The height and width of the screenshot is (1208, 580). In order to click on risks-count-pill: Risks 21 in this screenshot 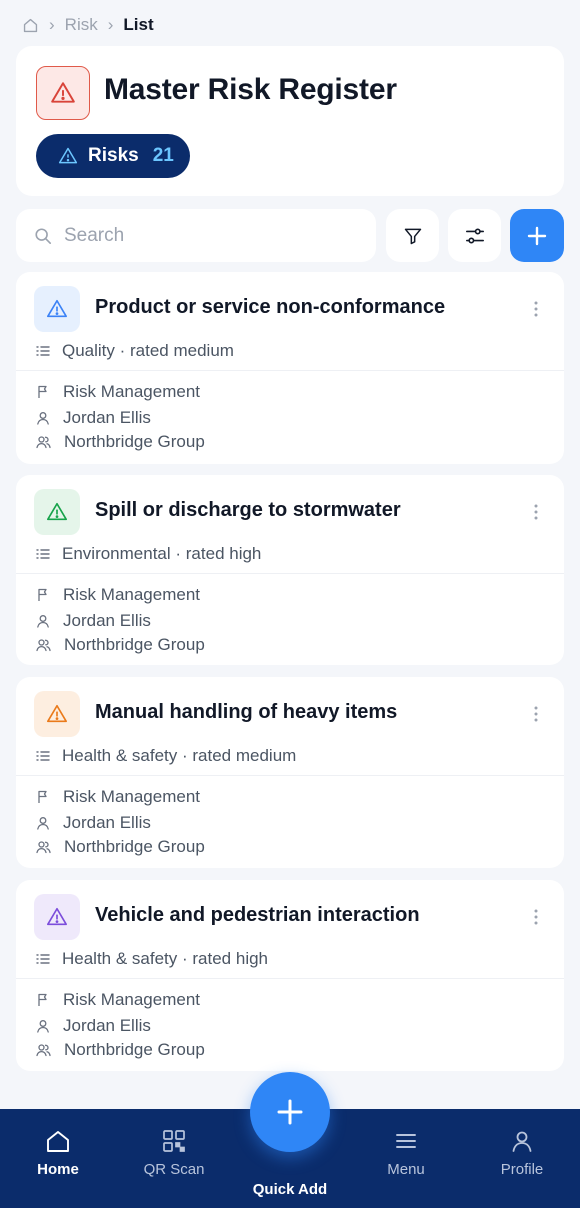, I will do `click(113, 156)`.